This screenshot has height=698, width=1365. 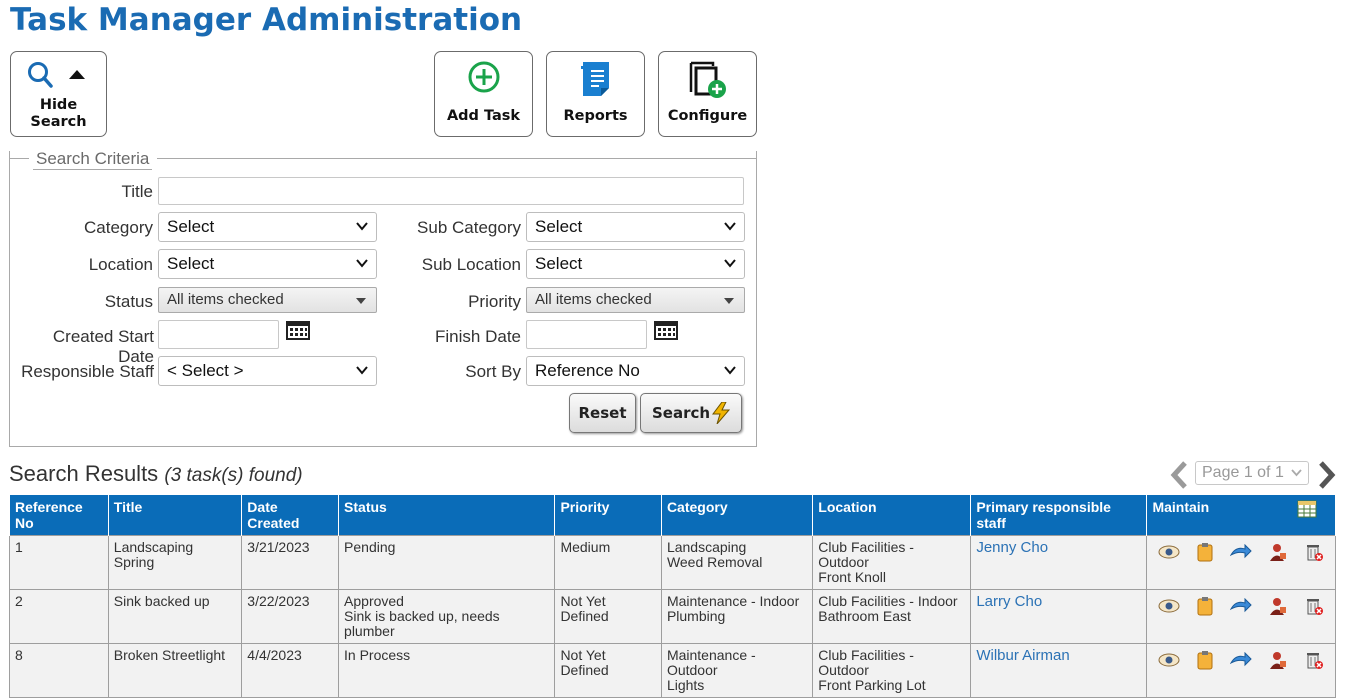 I want to click on location-select: Select, so click(x=267, y=264).